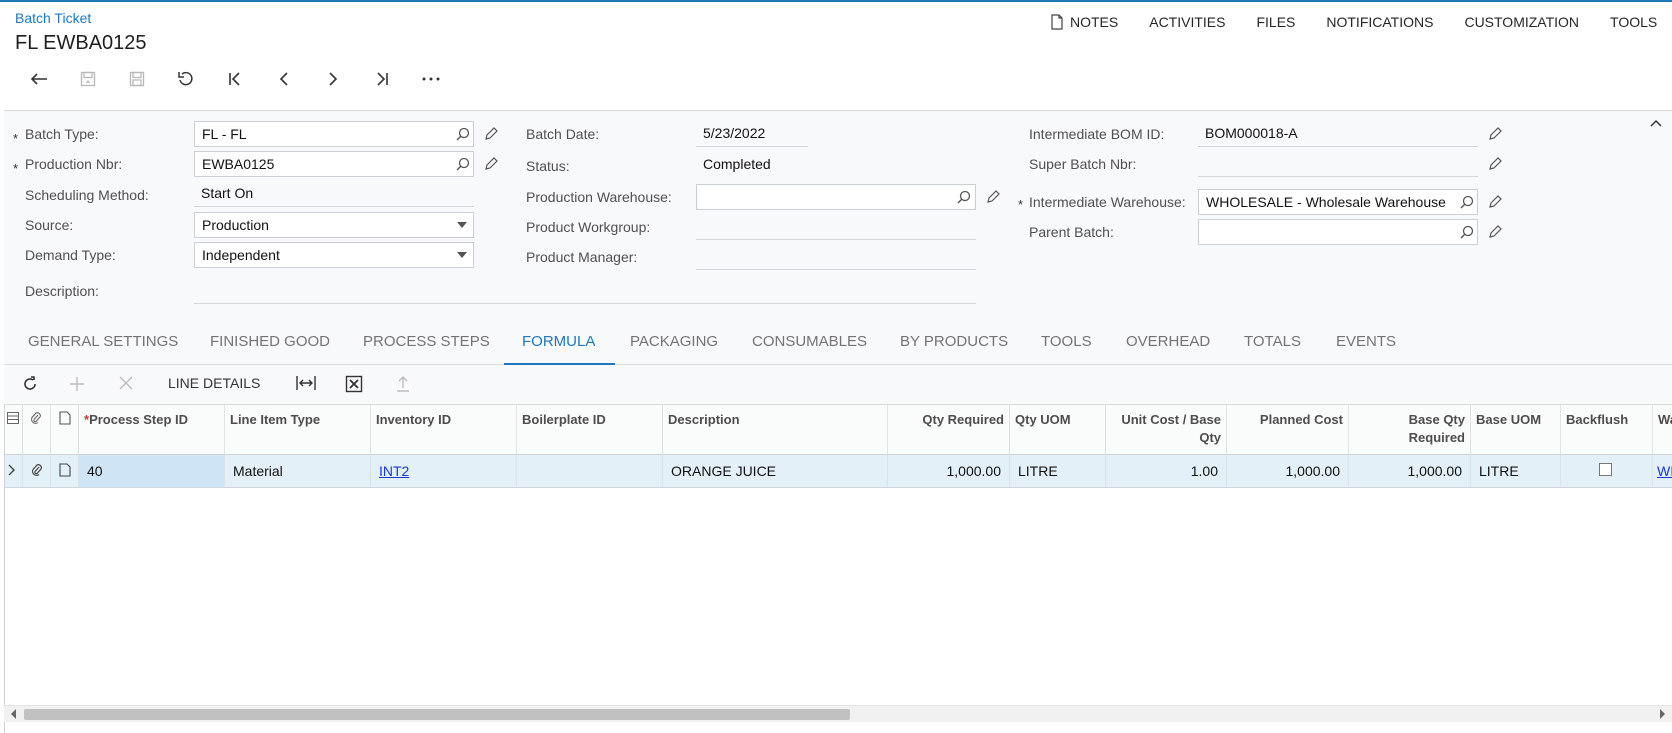  Describe the element at coordinates (14, 714) in the screenshot. I see `scroll-left-icon` at that location.